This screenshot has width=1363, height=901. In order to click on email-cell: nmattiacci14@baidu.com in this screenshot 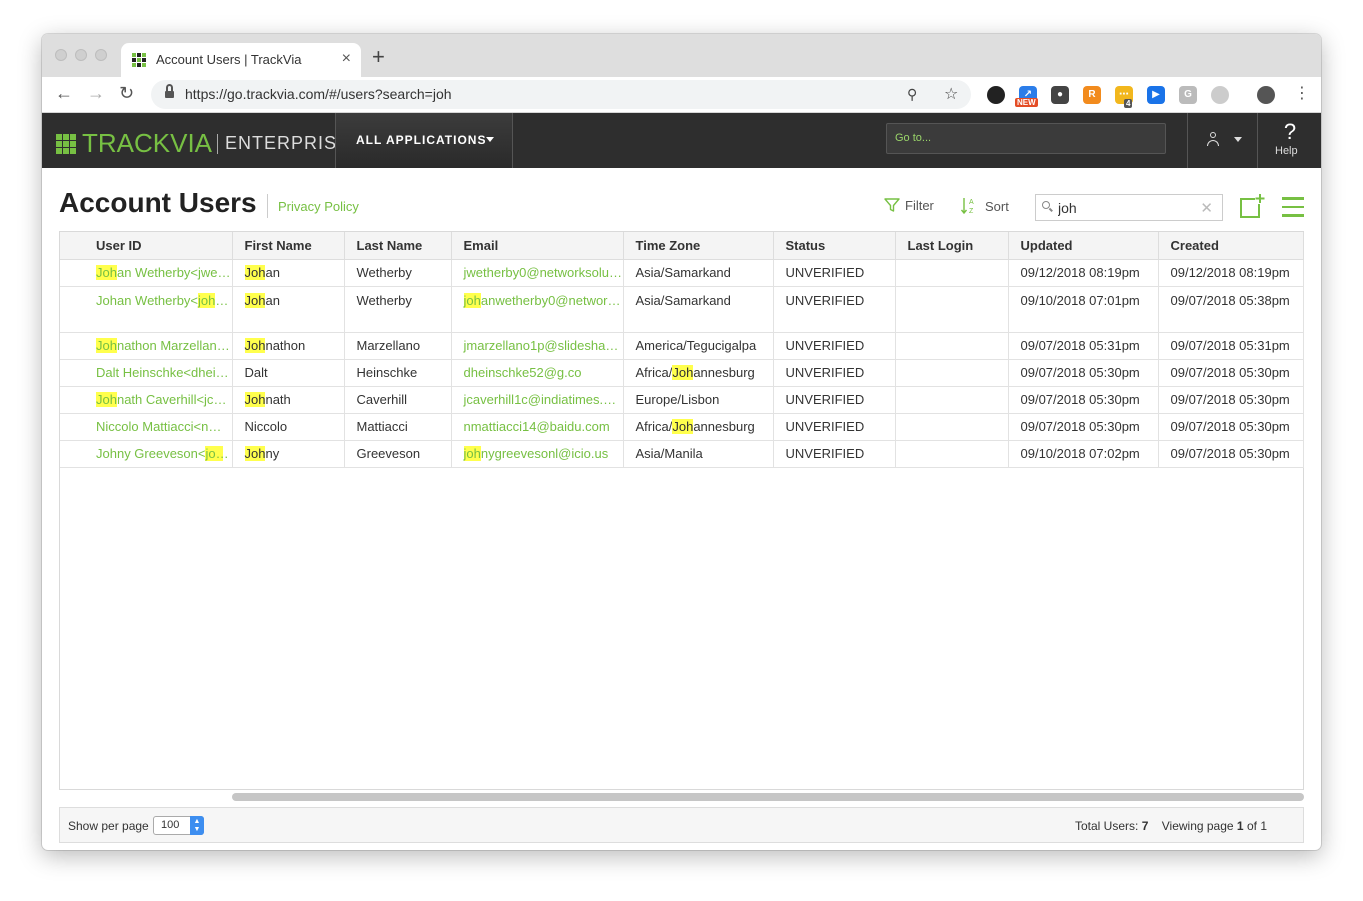, I will do `click(537, 427)`.